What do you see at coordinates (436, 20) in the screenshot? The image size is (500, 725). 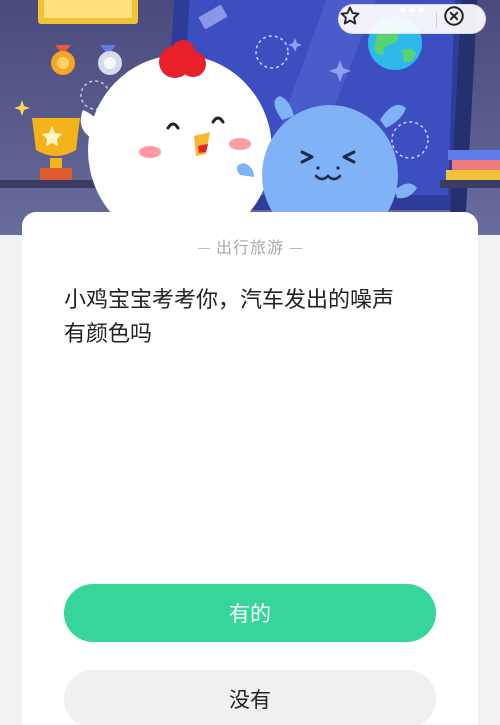 I see `capsule-divider` at bounding box center [436, 20].